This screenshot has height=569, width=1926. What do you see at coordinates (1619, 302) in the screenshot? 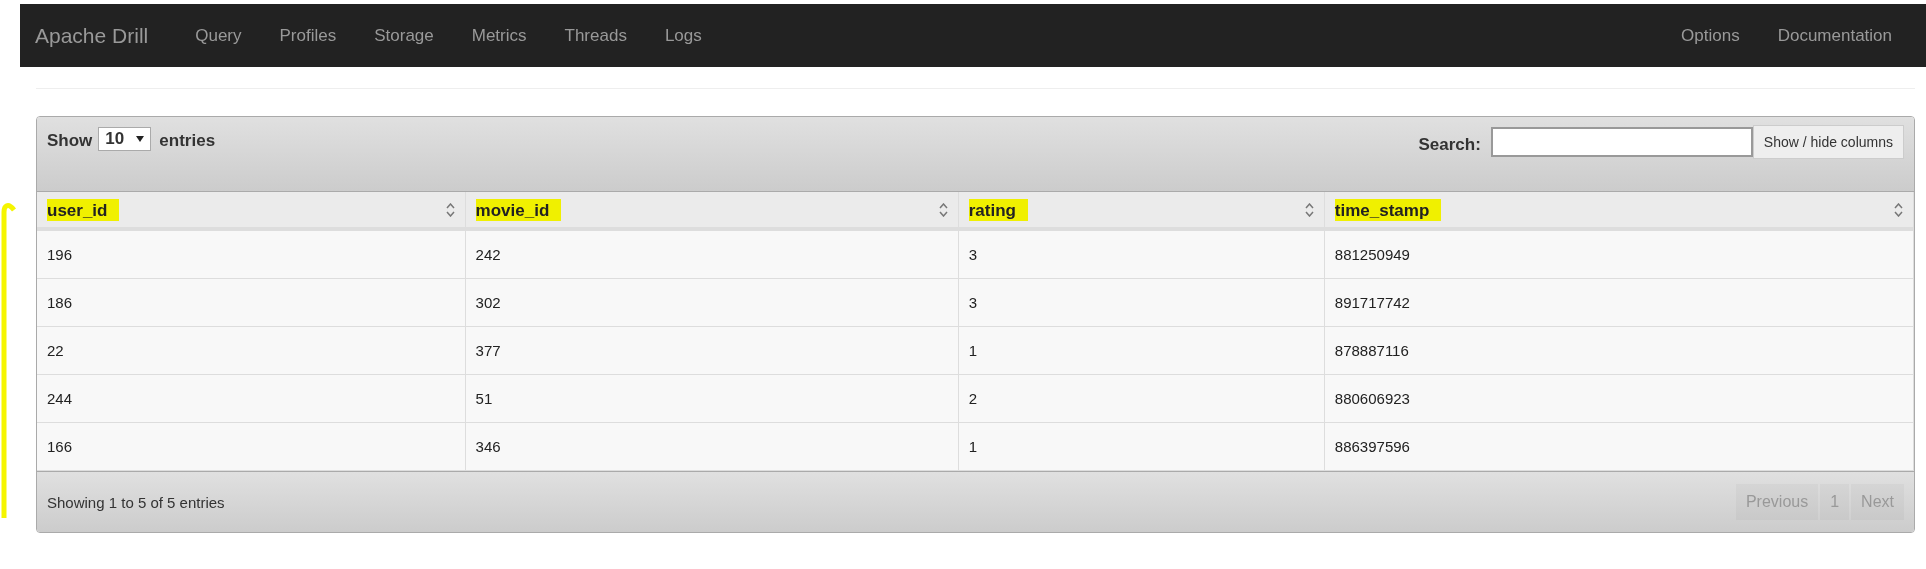
I see `table-cell: 891717742` at bounding box center [1619, 302].